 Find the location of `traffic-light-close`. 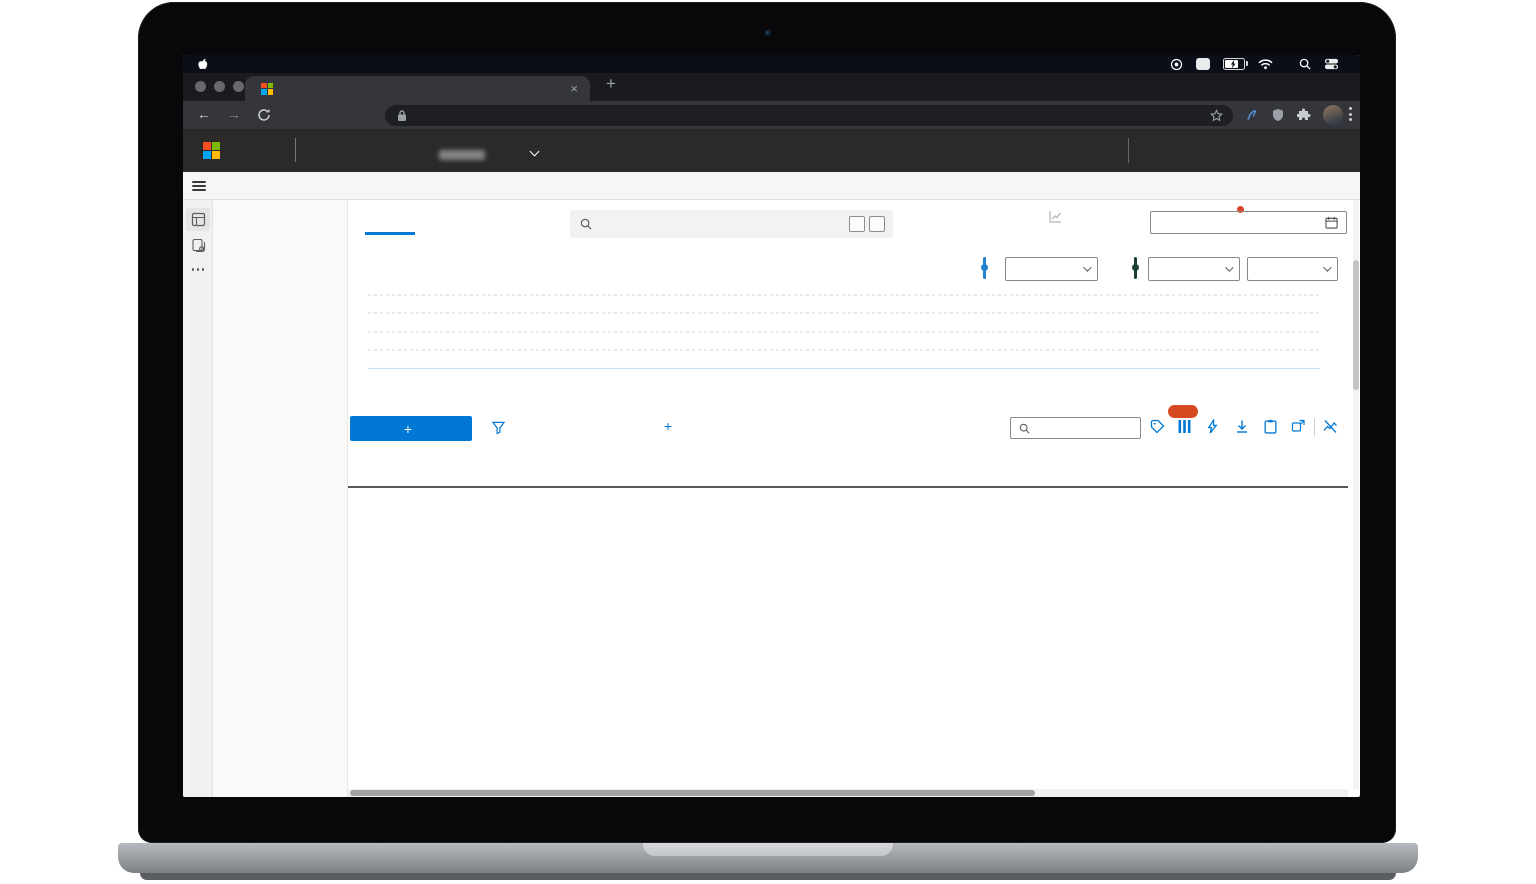

traffic-light-close is located at coordinates (200, 86).